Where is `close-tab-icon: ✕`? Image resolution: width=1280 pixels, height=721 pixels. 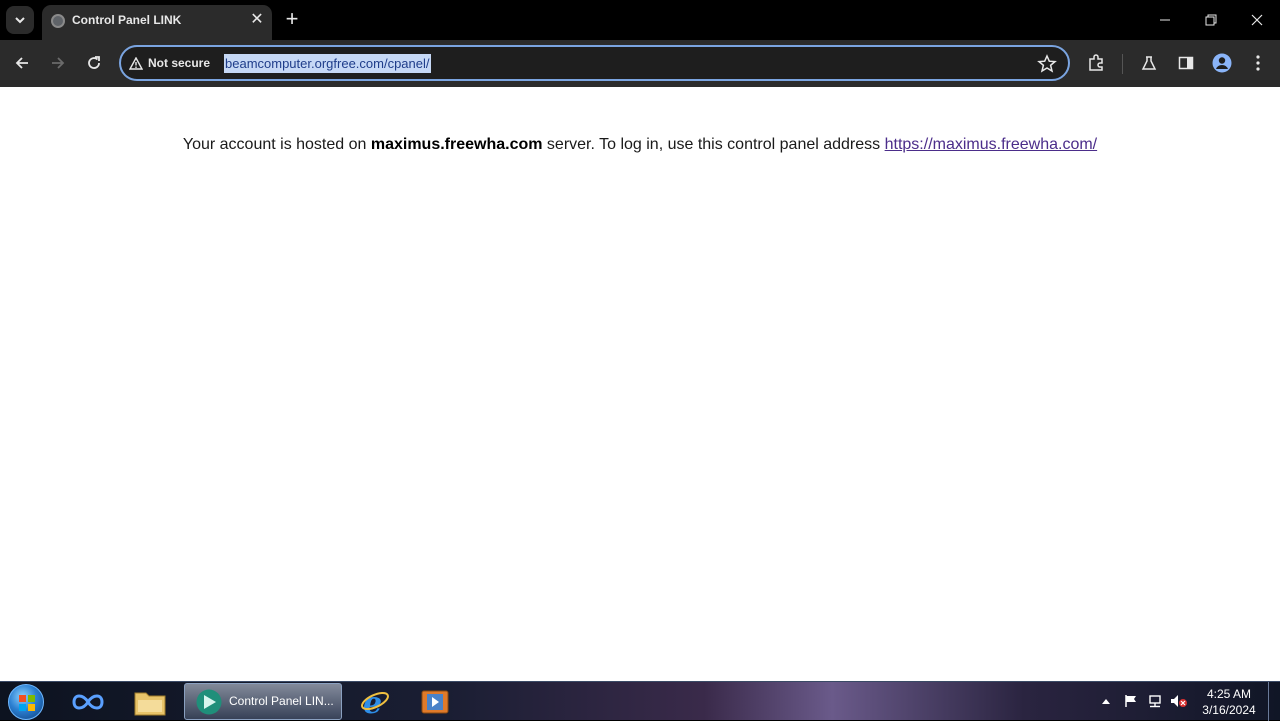 close-tab-icon: ✕ is located at coordinates (257, 20).